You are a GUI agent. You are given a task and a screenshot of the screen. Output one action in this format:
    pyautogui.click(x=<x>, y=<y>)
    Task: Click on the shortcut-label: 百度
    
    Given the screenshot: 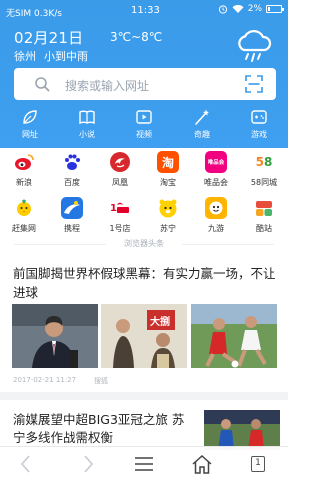 What is the action you would take?
    pyautogui.click(x=72, y=182)
    